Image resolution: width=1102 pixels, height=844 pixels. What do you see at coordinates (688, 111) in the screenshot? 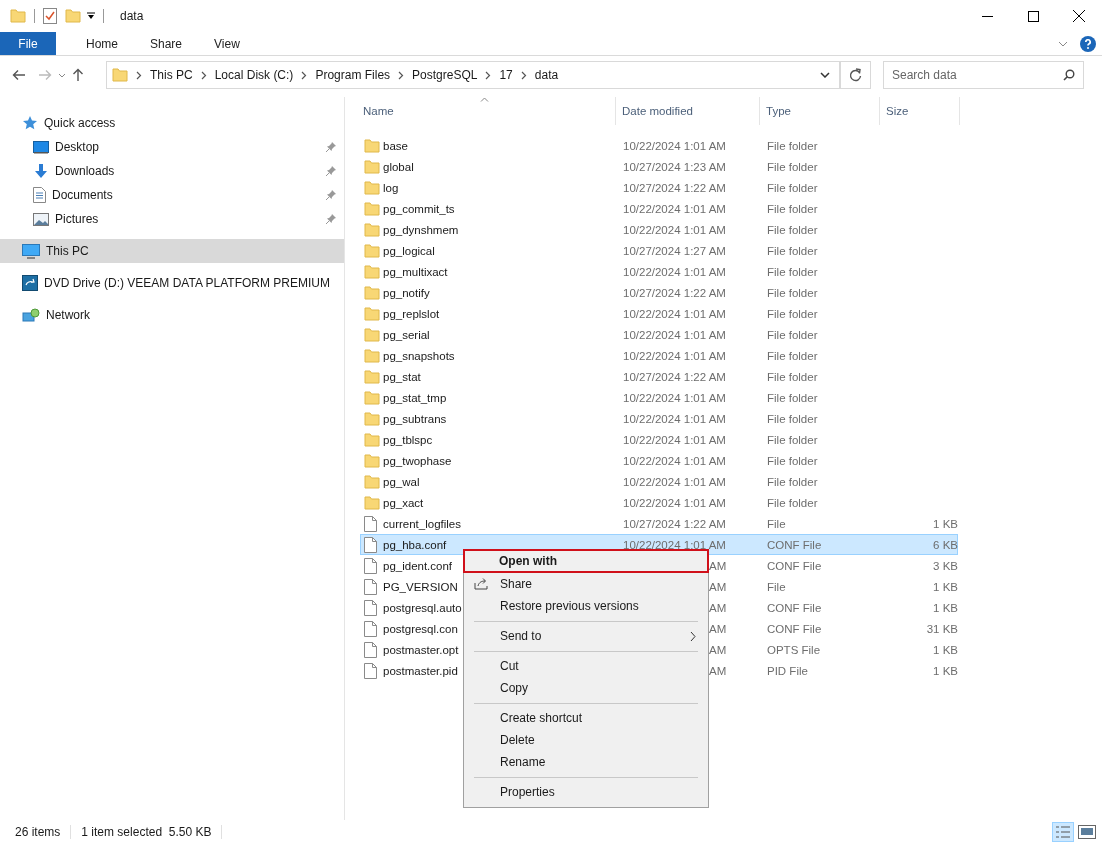
I see `column-header: Date modified` at bounding box center [688, 111].